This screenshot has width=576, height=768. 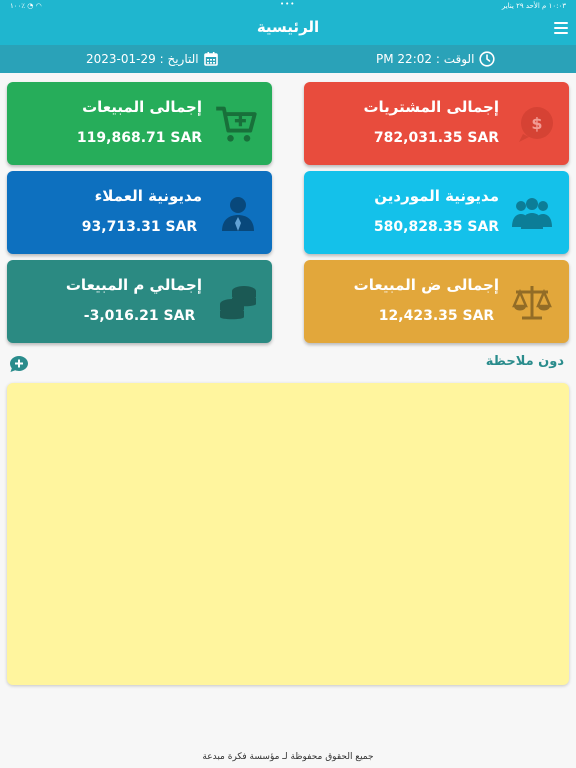 I want to click on card-label: إجمالى ض المبيعات, so click(x=426, y=285).